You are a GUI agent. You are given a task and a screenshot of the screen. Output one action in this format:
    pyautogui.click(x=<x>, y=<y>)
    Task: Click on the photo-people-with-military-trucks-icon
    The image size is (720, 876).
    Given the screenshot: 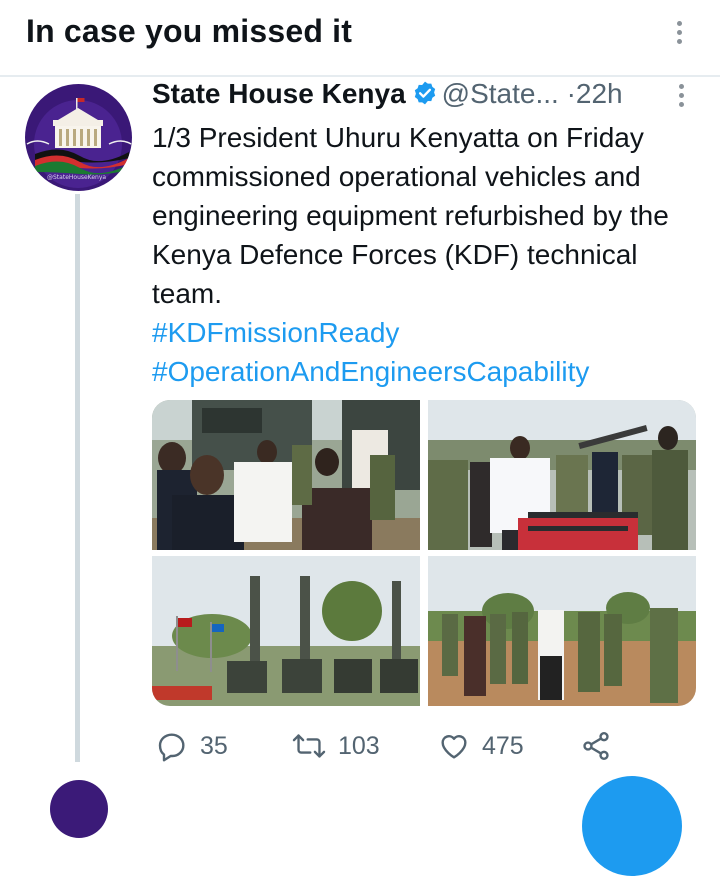 What is the action you would take?
    pyautogui.click(x=286, y=475)
    